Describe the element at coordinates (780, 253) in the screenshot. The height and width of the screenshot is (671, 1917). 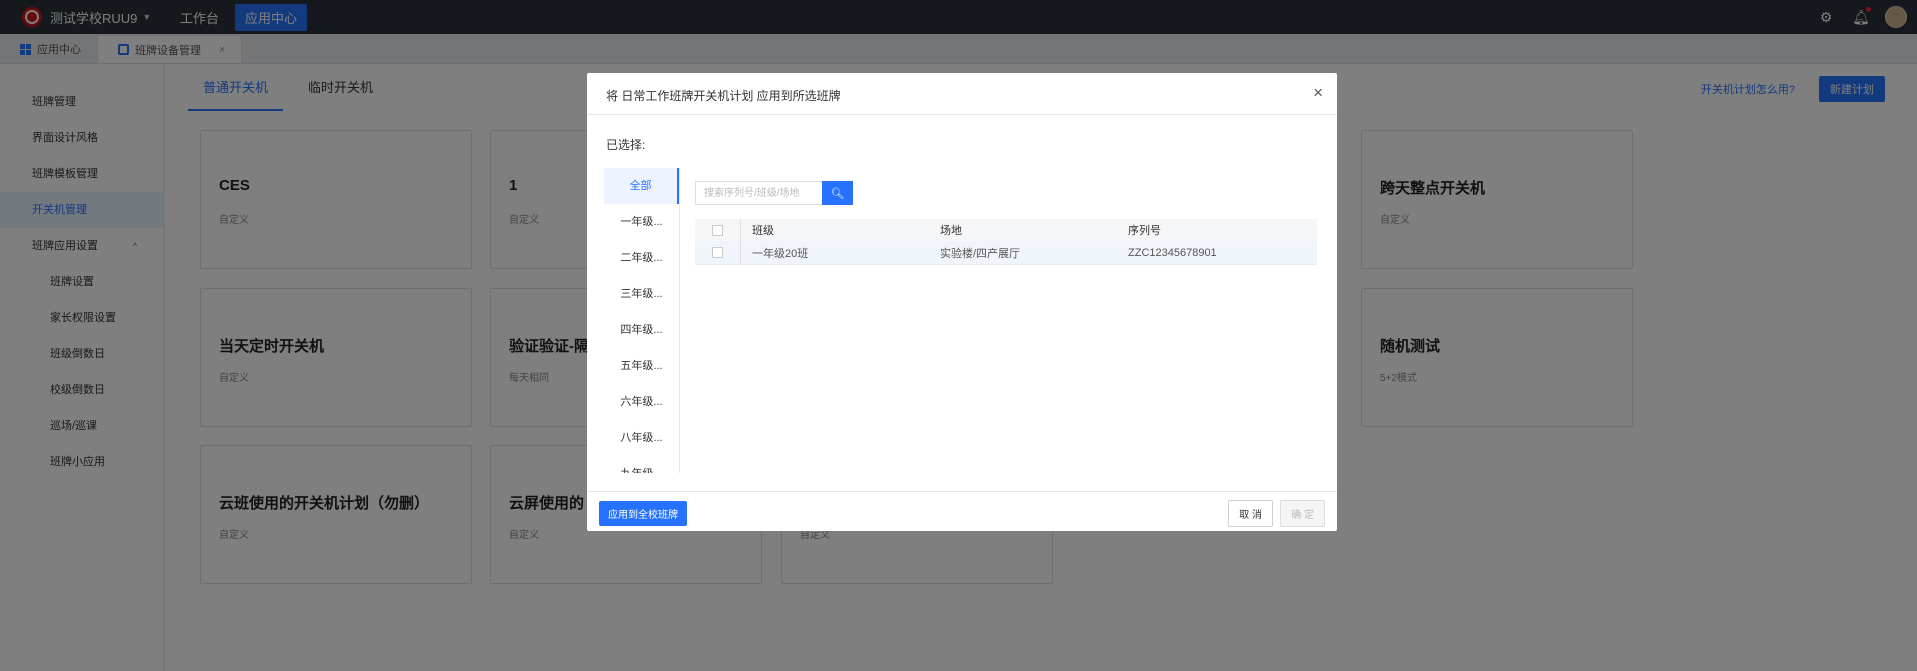
I see `cell-class: 一年级20班` at that location.